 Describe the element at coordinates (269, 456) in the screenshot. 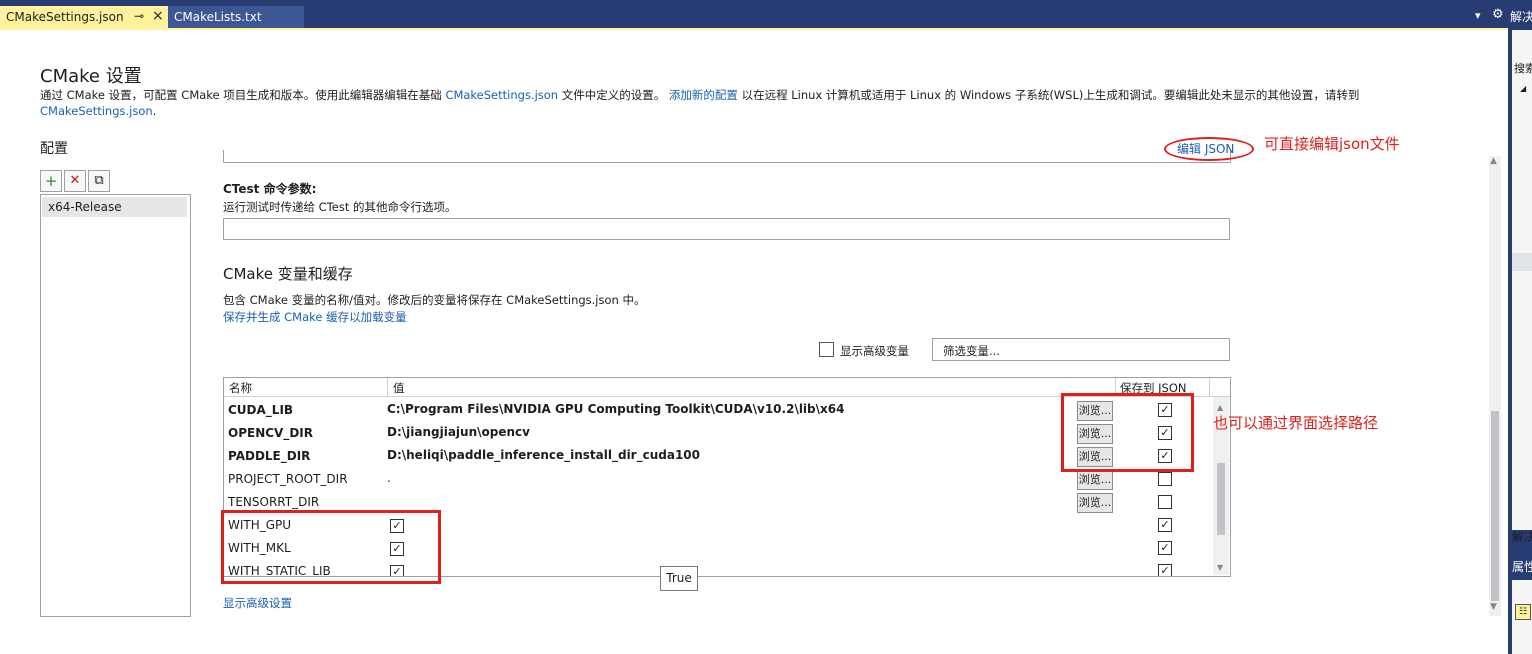

I see `var-name: PADDLE_DIR` at that location.